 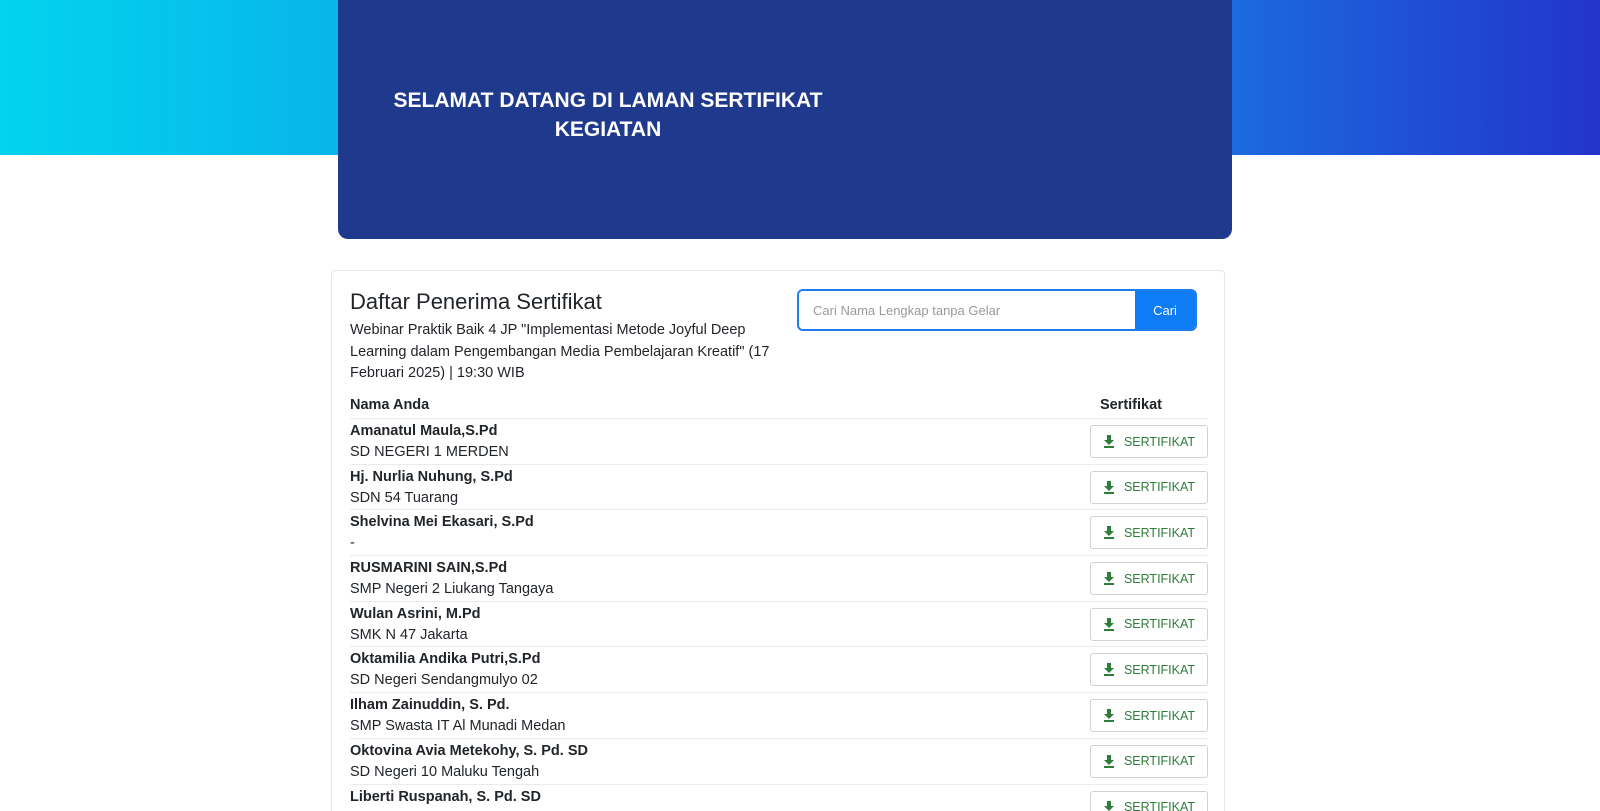 What do you see at coordinates (352, 543) in the screenshot?
I see `recipient-school: -` at bounding box center [352, 543].